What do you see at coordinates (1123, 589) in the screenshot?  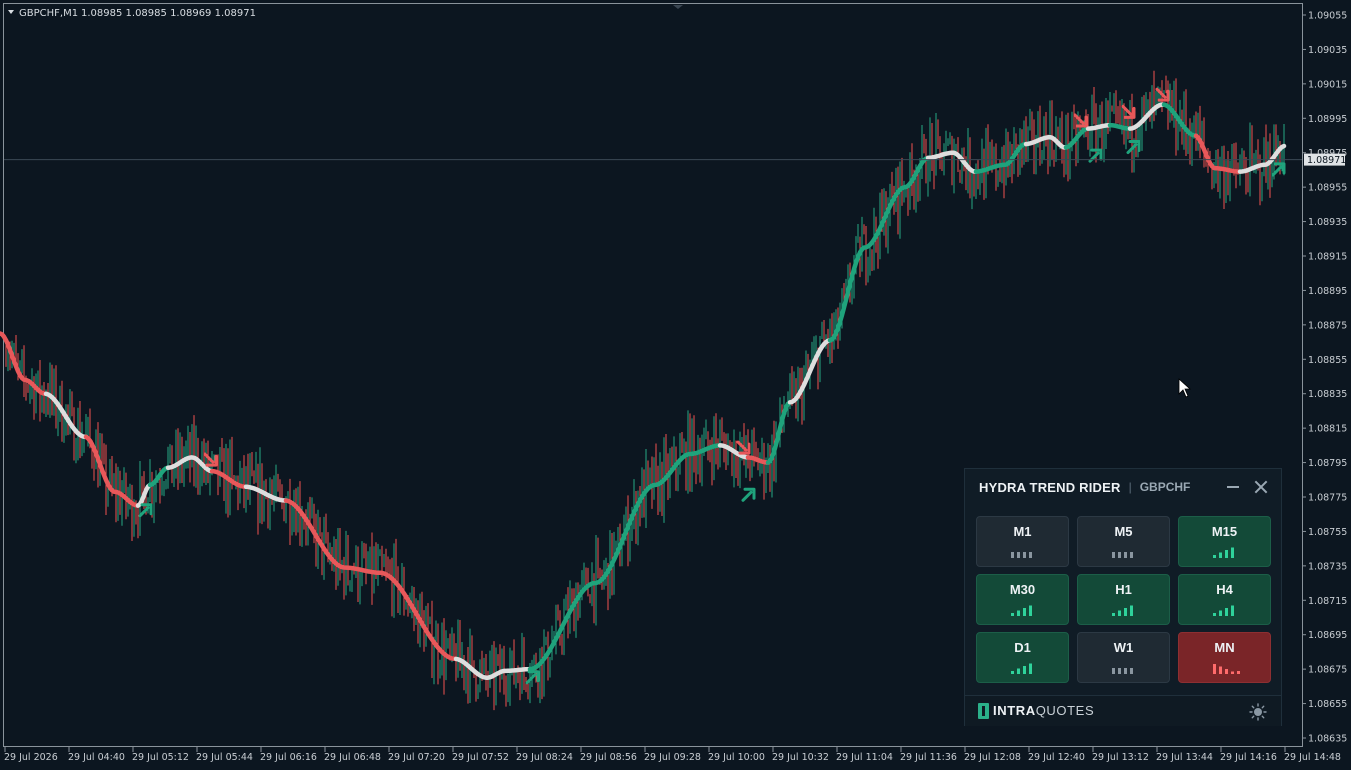 I see `timeframe-label: H1` at bounding box center [1123, 589].